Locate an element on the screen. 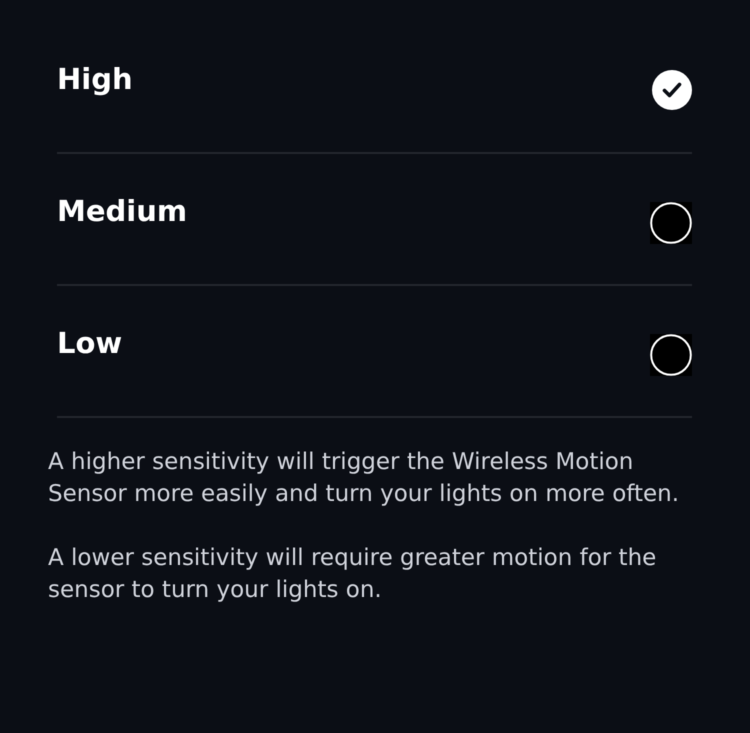 The height and width of the screenshot is (733, 750). option-label: Medium is located at coordinates (122, 211).